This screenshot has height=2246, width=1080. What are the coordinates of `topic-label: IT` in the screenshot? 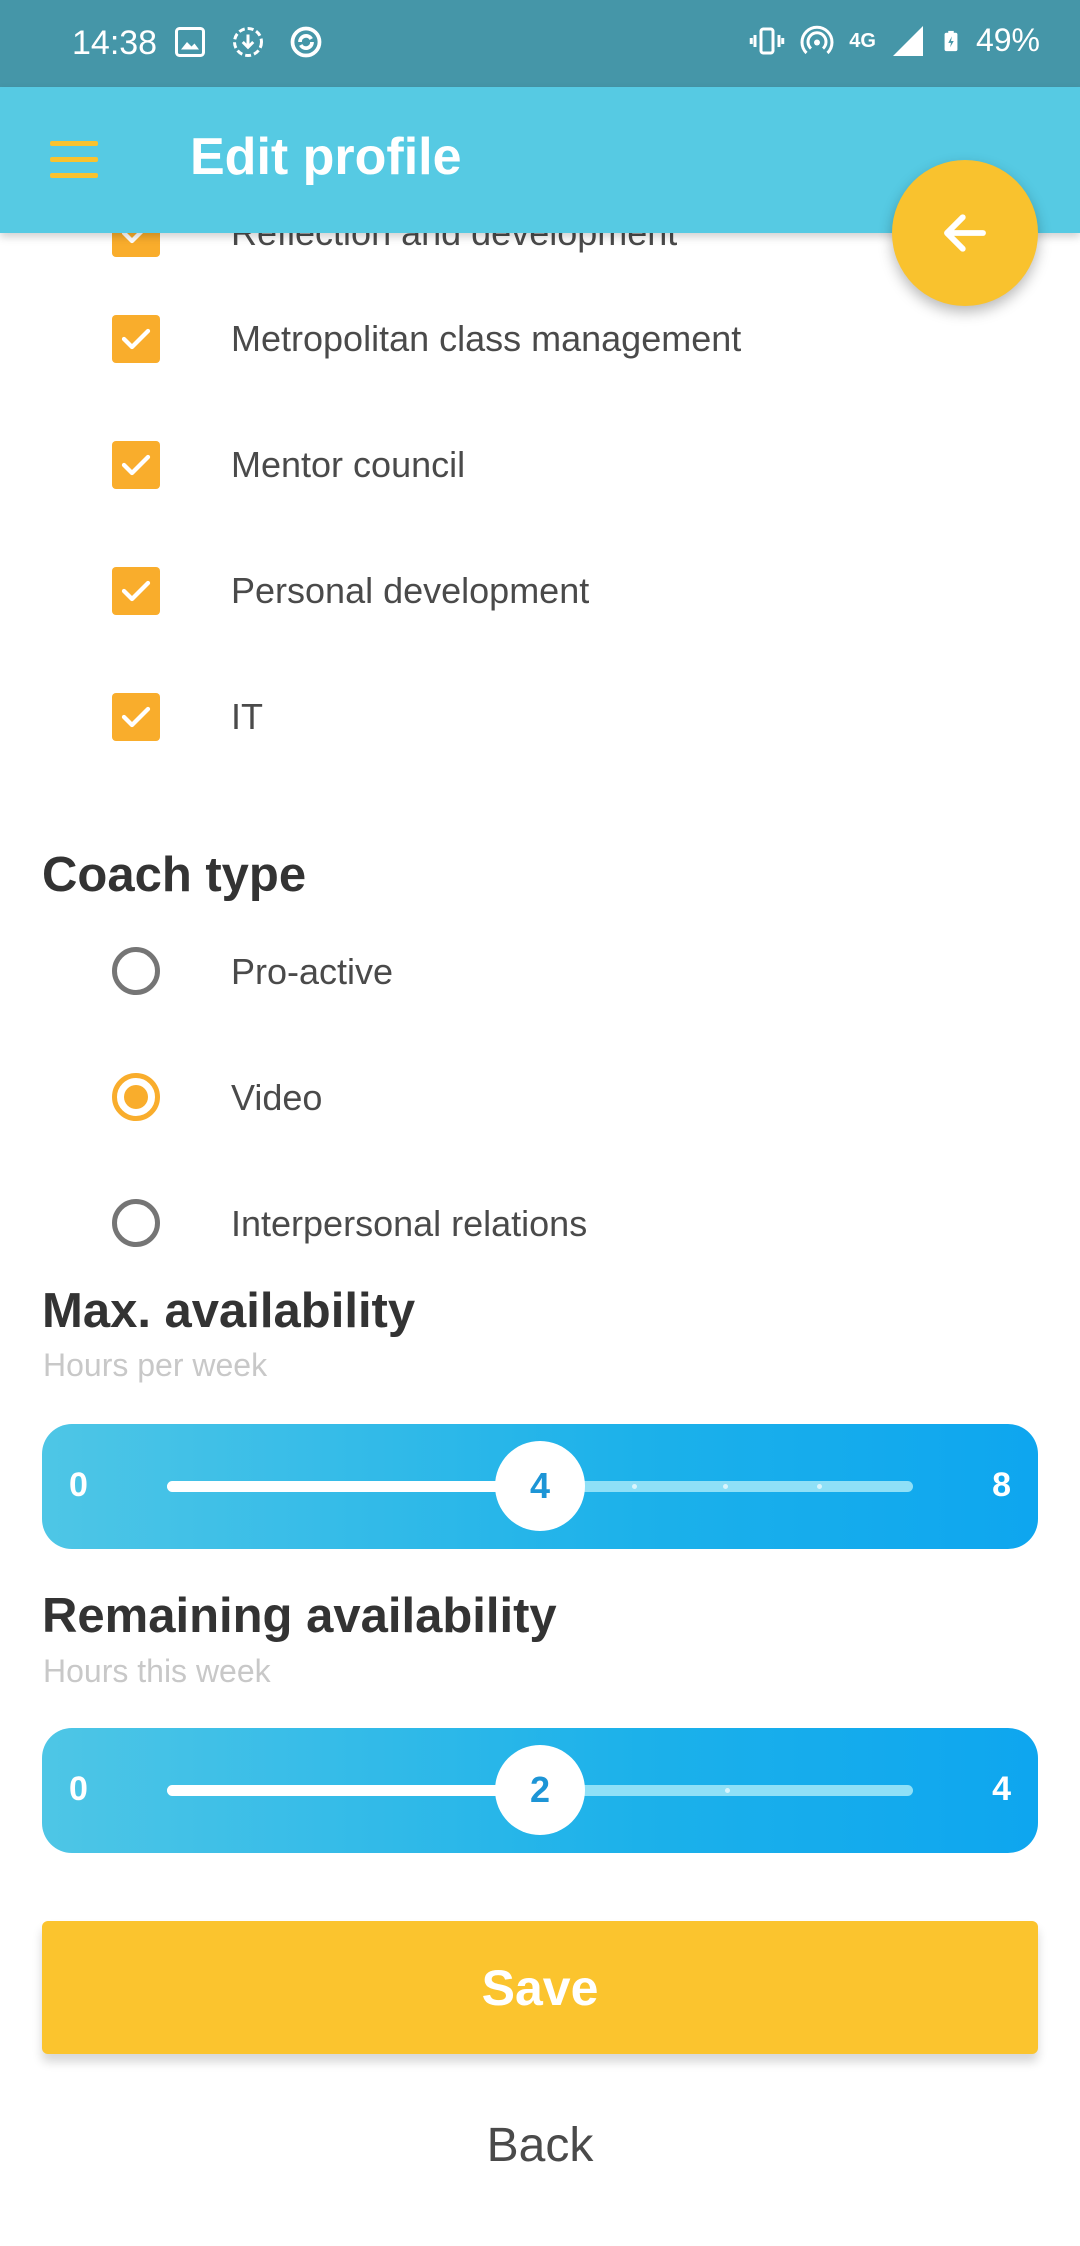 It's located at (247, 716).